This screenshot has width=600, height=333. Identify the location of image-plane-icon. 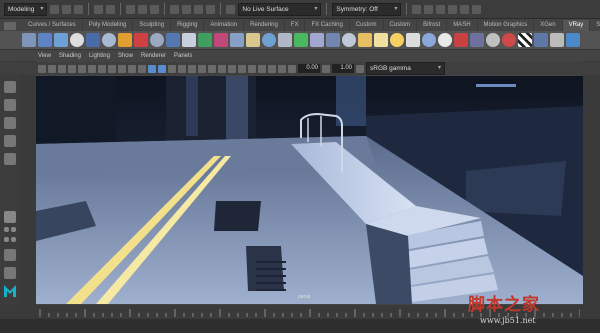
(72, 68).